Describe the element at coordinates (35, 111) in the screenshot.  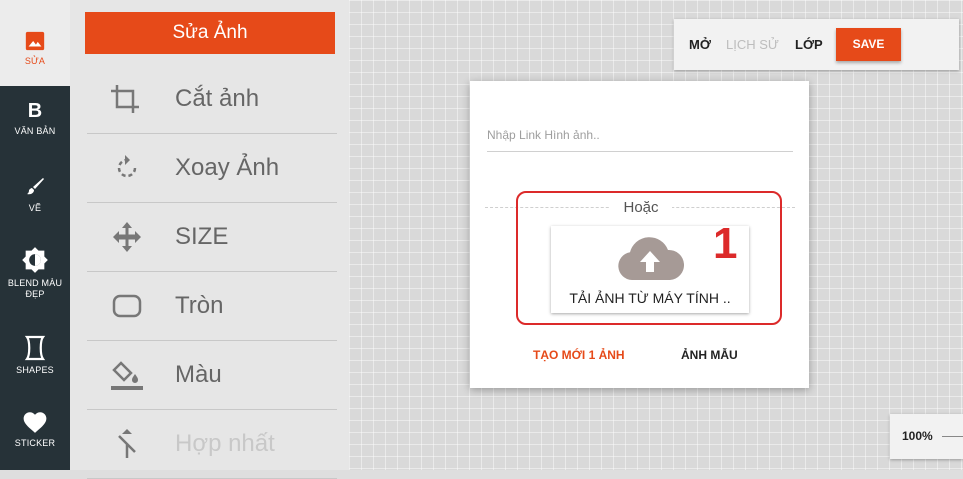
I see `bold-b-icon: B` at that location.